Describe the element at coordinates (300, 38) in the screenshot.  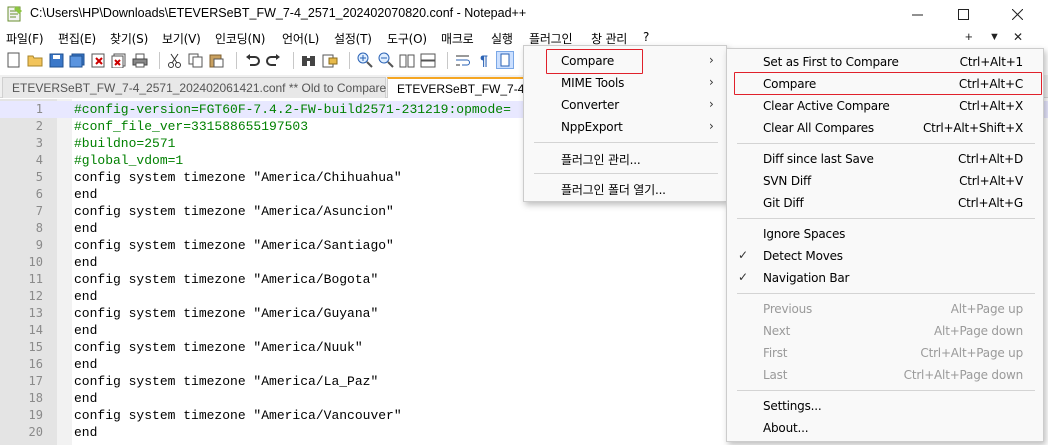
I see `menu-language: 언어(L)` at that location.